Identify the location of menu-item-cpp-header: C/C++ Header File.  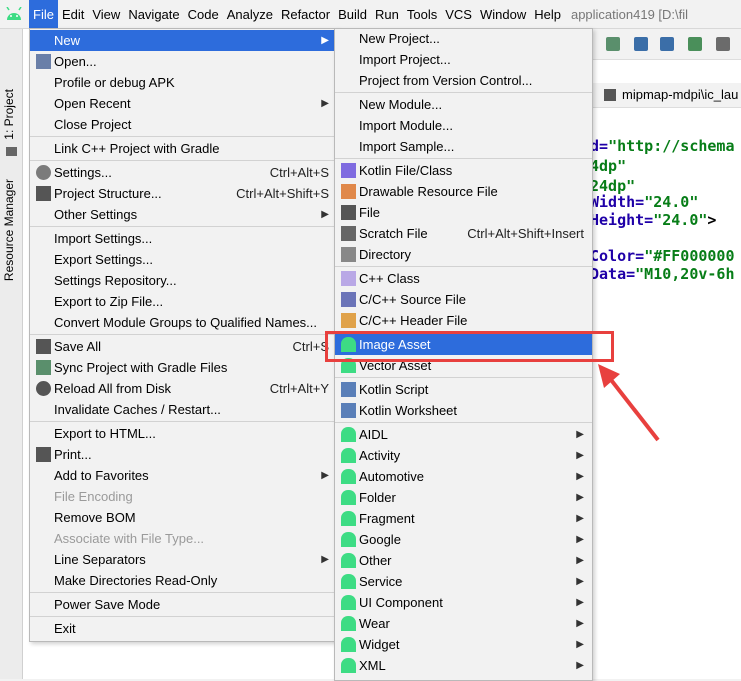
(463, 320).